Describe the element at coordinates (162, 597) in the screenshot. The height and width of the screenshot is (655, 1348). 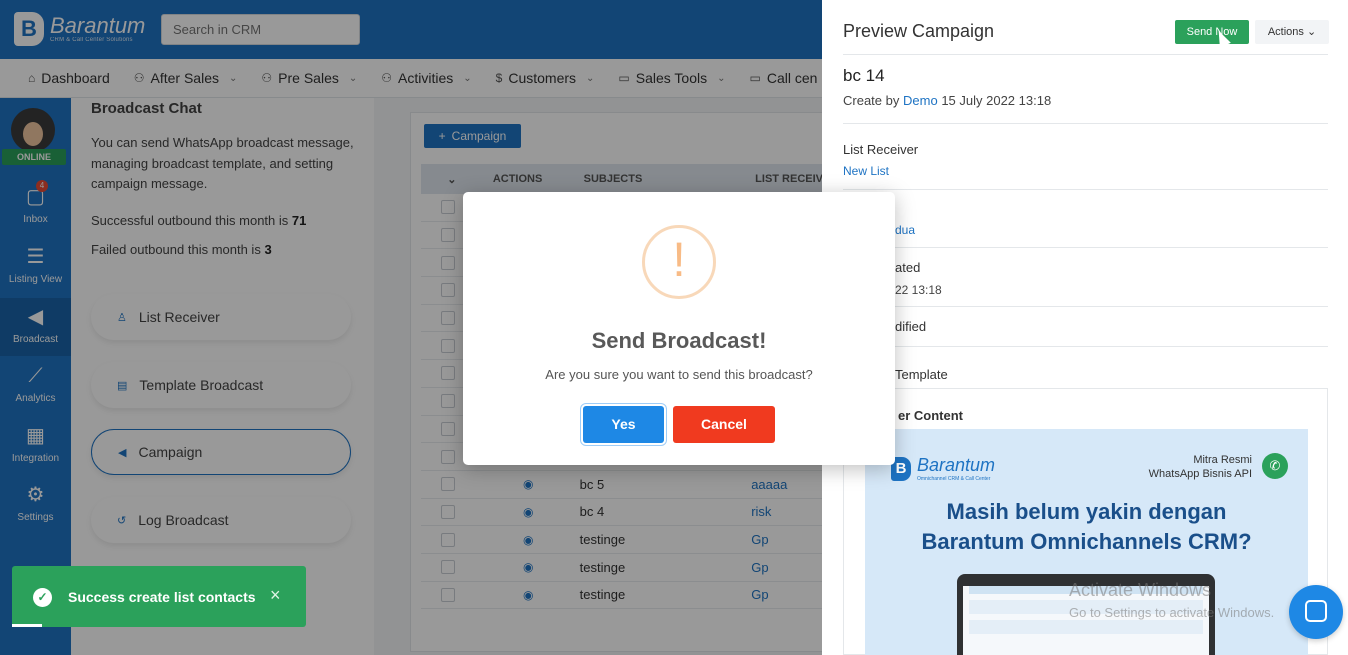
I see `toast-message: Success create list contacts` at that location.